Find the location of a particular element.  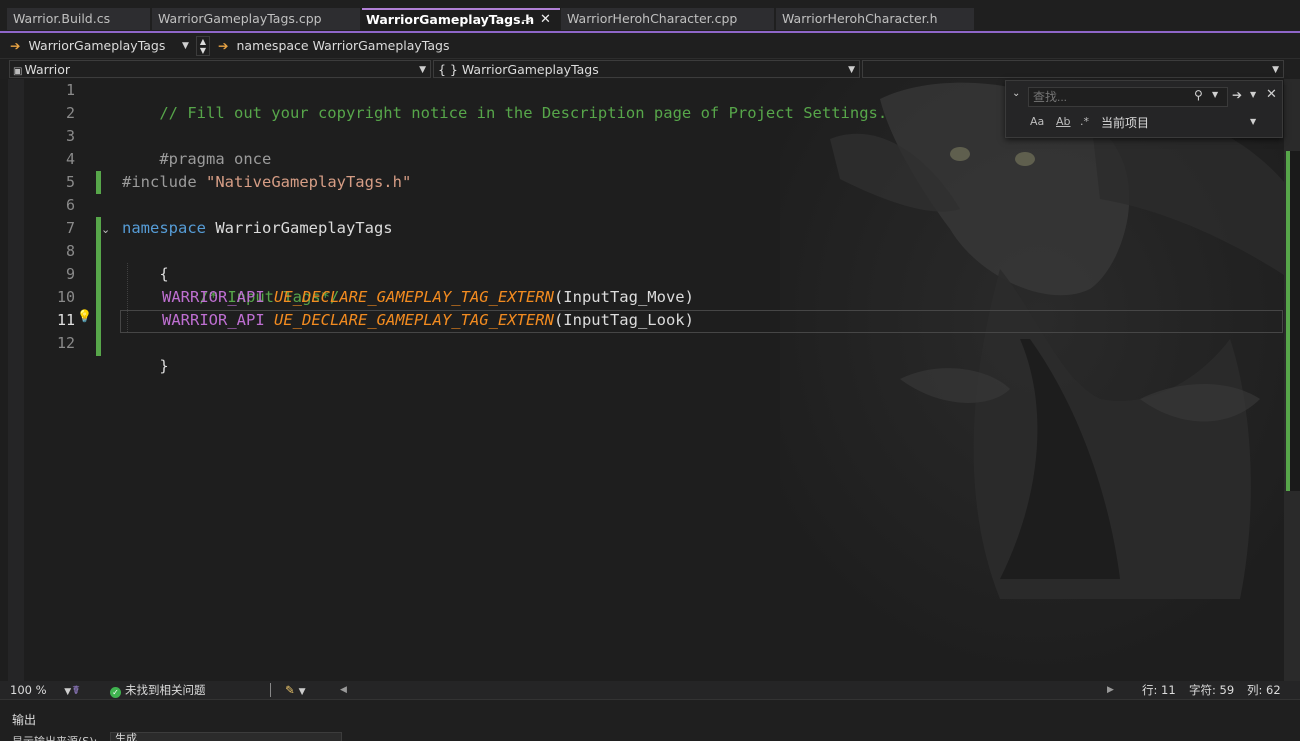

pin-icon: ⊸ is located at coordinates (526, 20).